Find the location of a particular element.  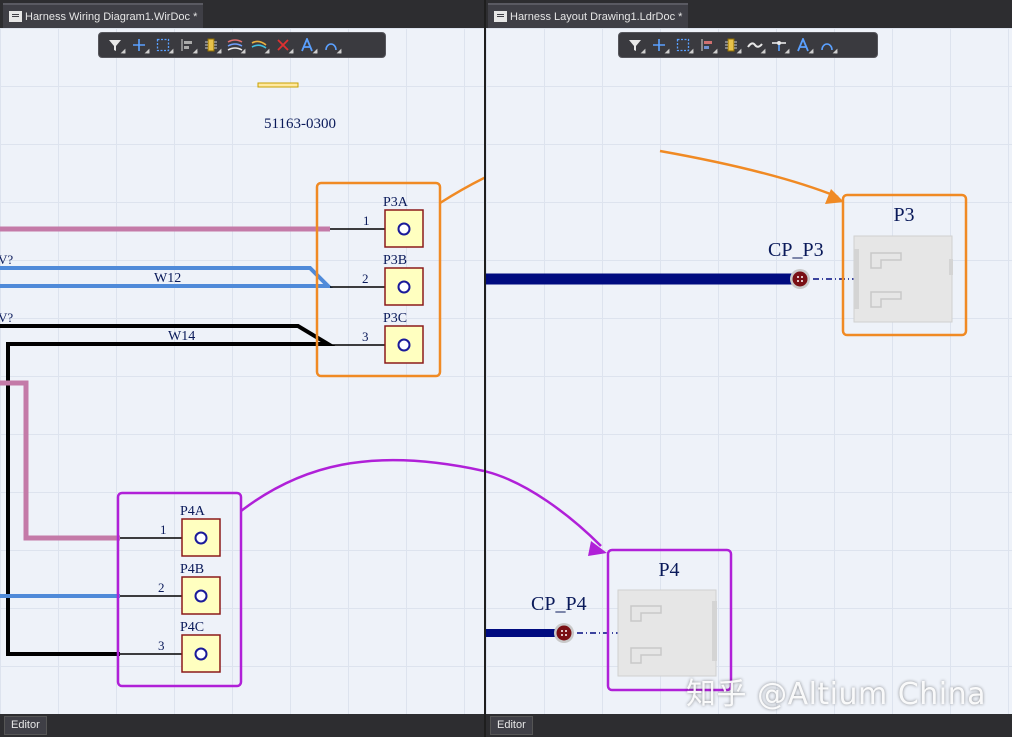

wire-w12-stub-label: V? is located at coordinates (6, 259).